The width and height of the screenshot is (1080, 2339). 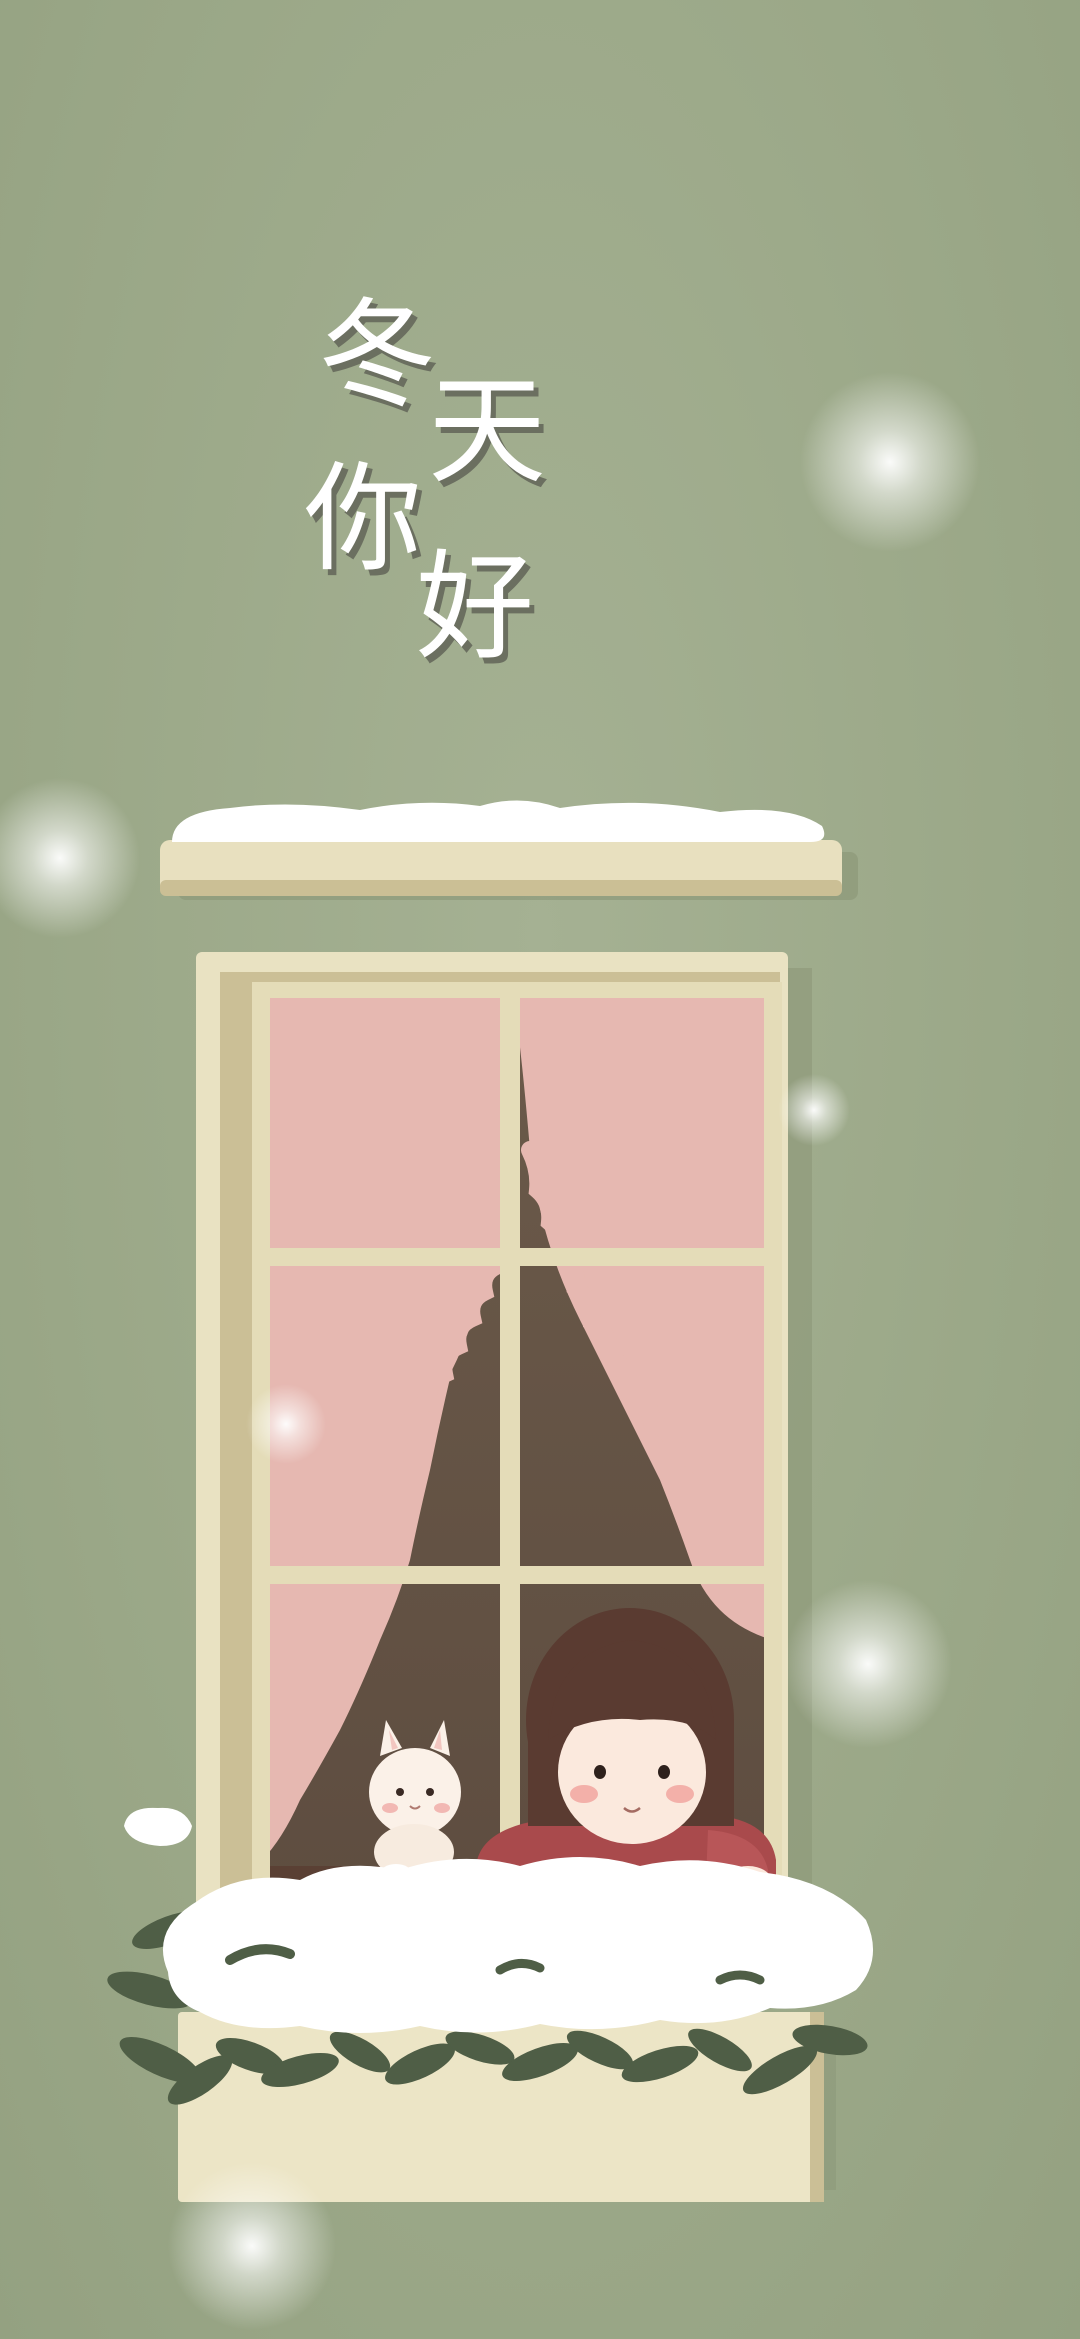 What do you see at coordinates (773, 1452) in the screenshot?
I see `sash-right` at bounding box center [773, 1452].